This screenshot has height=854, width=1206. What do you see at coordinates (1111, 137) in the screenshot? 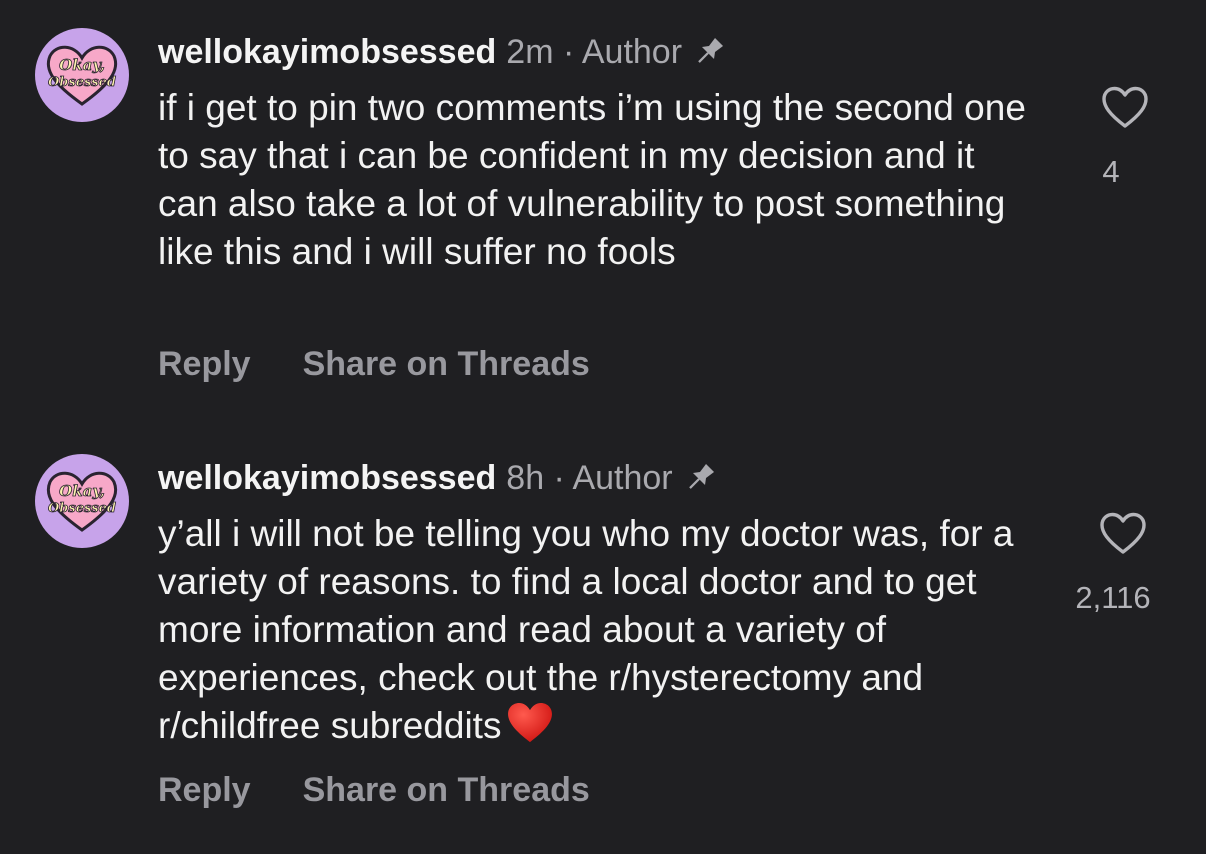
I see `like-area: 4` at bounding box center [1111, 137].